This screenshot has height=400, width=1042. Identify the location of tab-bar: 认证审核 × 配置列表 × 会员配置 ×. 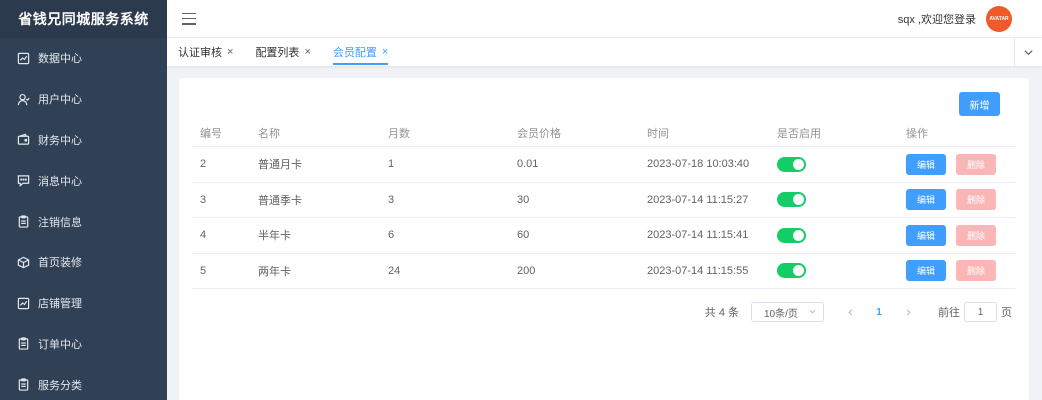
(604, 52).